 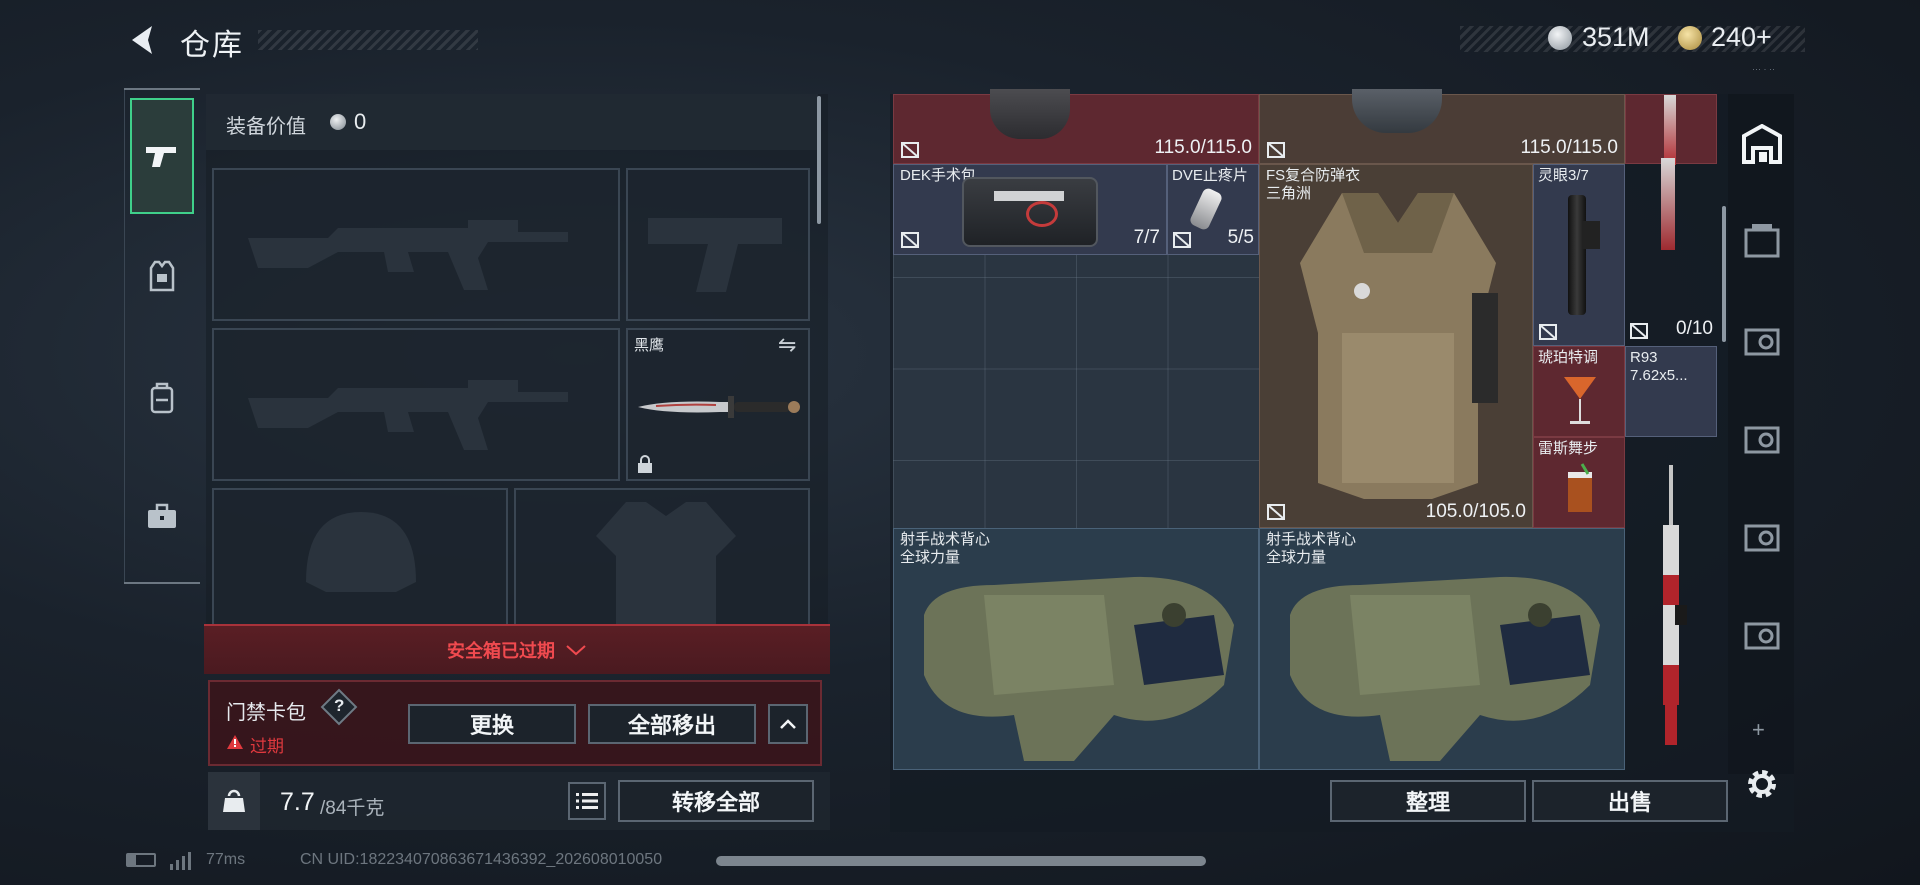 I want to click on tab-weapons, so click(x=162, y=156).